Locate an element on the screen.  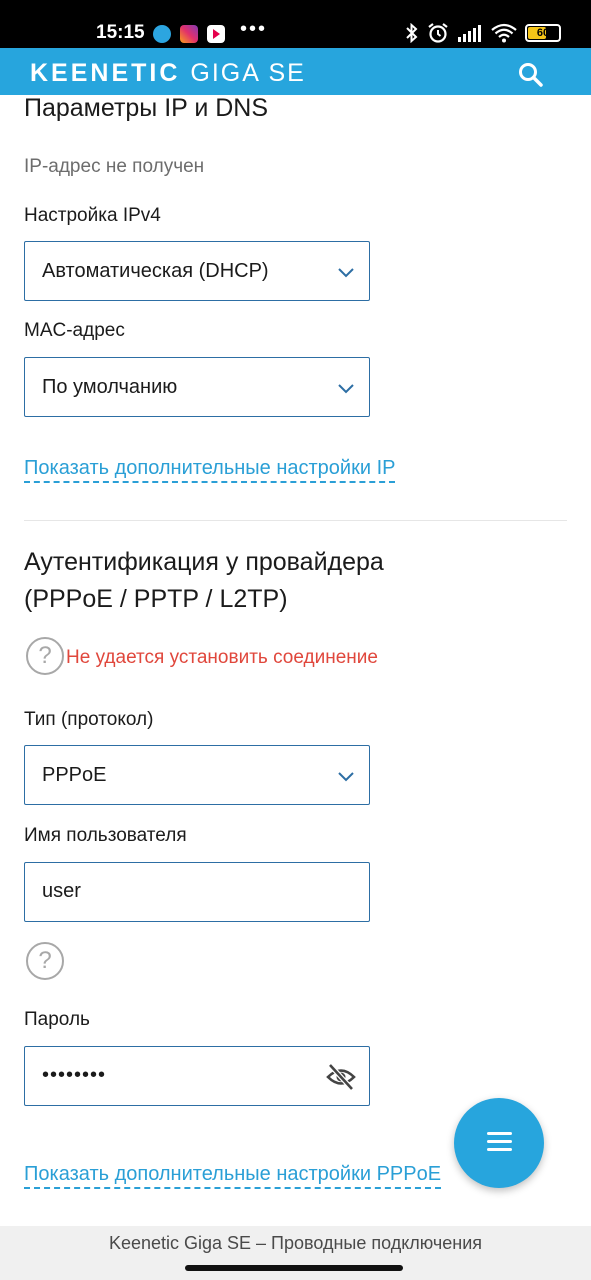
brand-model: GIGA SE is located at coordinates (248, 73).